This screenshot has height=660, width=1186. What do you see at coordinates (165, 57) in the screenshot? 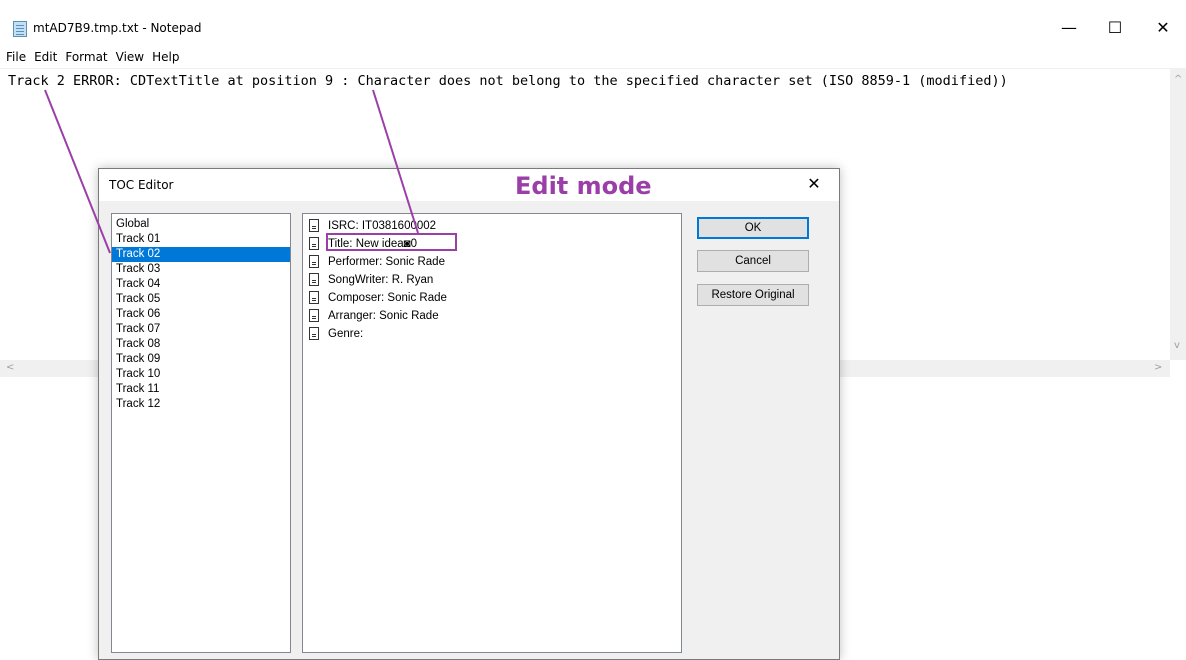
I see `menu-help: Help` at bounding box center [165, 57].